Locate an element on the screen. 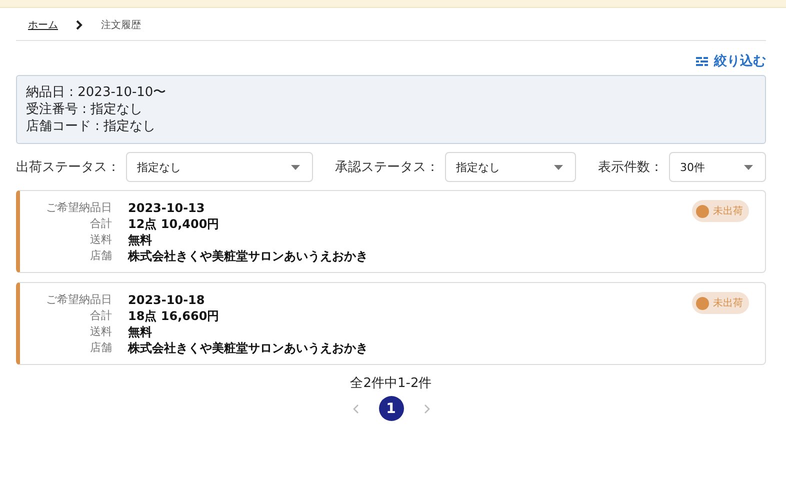 Image resolution: width=786 pixels, height=487 pixels. chevron-right-icon is located at coordinates (79, 25).